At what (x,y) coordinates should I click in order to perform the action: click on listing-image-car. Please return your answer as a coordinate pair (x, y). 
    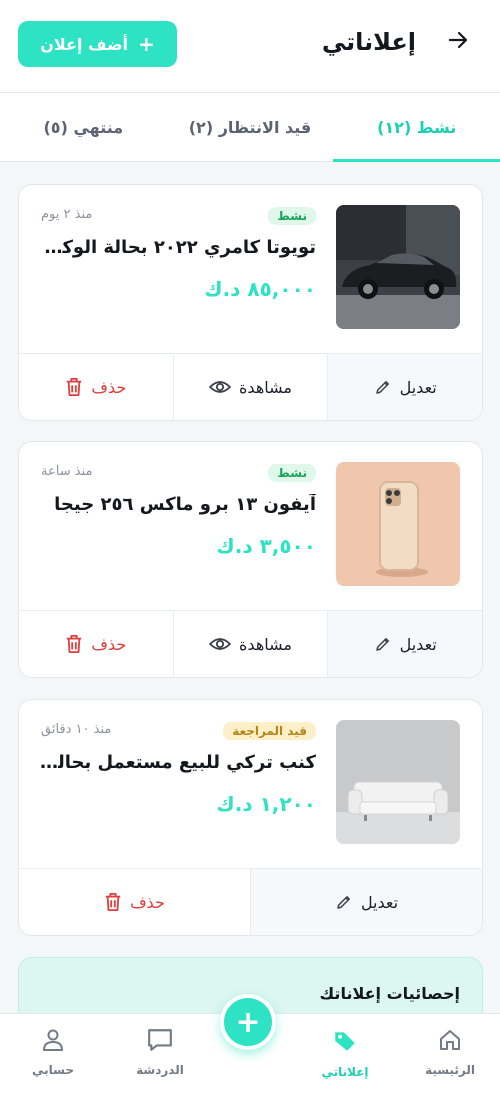
    Looking at the image, I should click on (398, 267).